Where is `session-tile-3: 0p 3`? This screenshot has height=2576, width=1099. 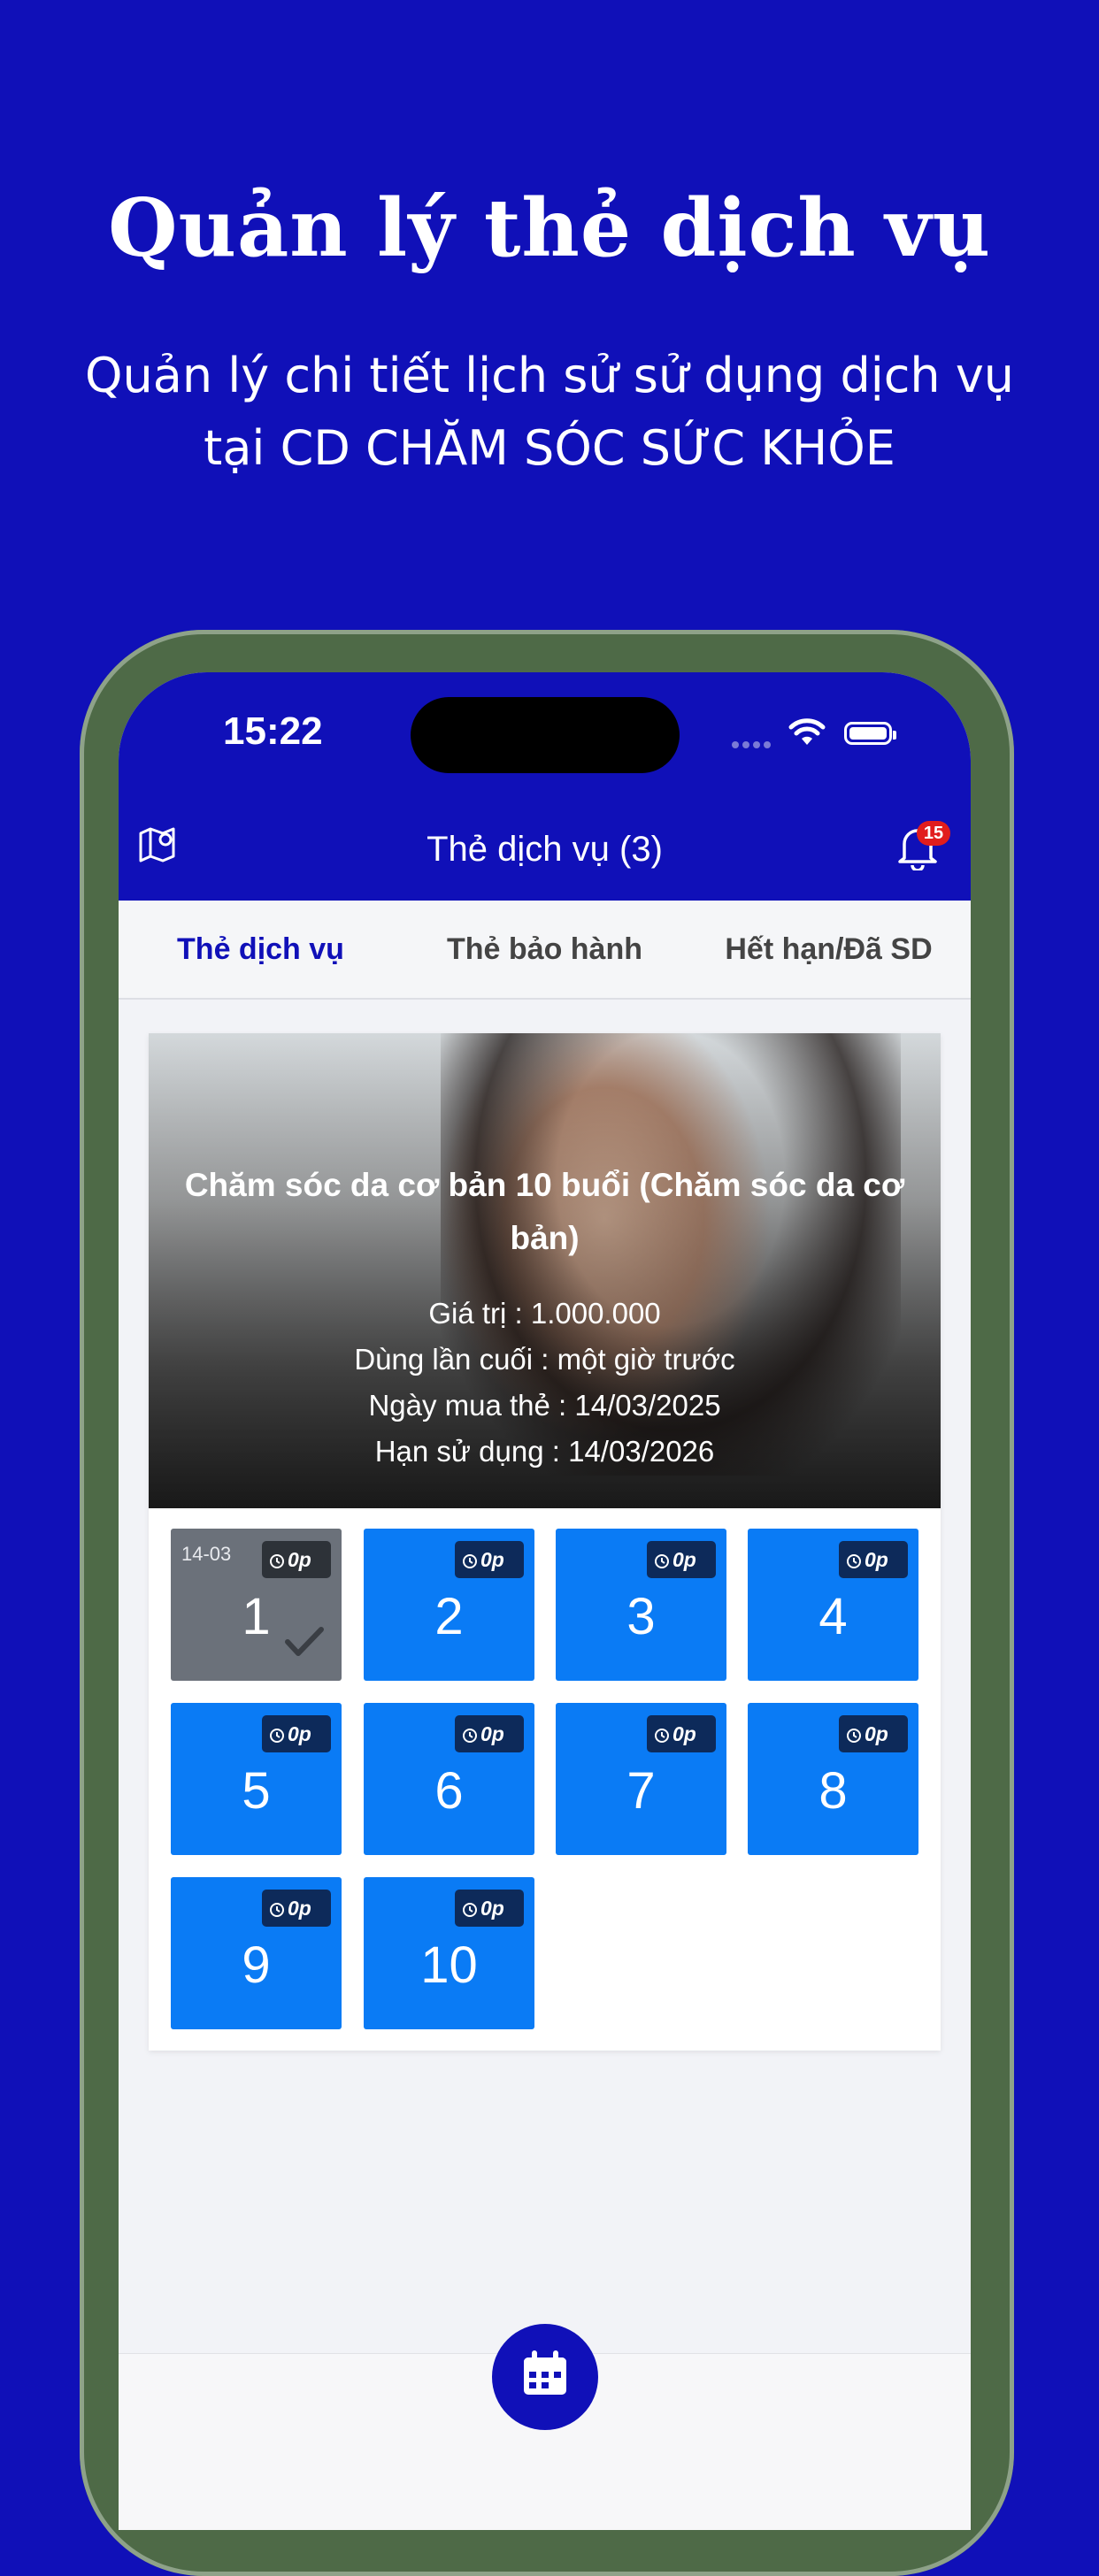 session-tile-3: 0p 3 is located at coordinates (641, 1605).